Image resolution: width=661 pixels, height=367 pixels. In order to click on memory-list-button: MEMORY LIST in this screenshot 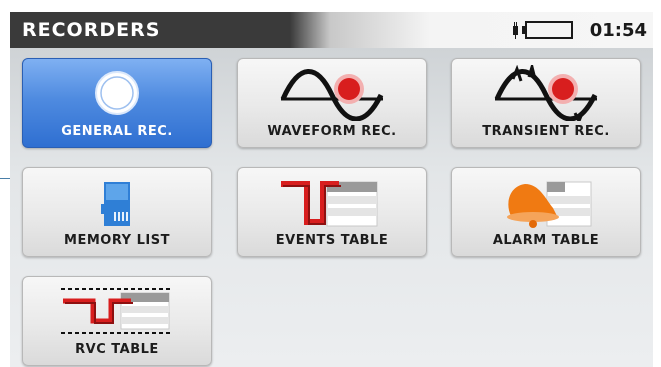, I will do `click(117, 212)`.